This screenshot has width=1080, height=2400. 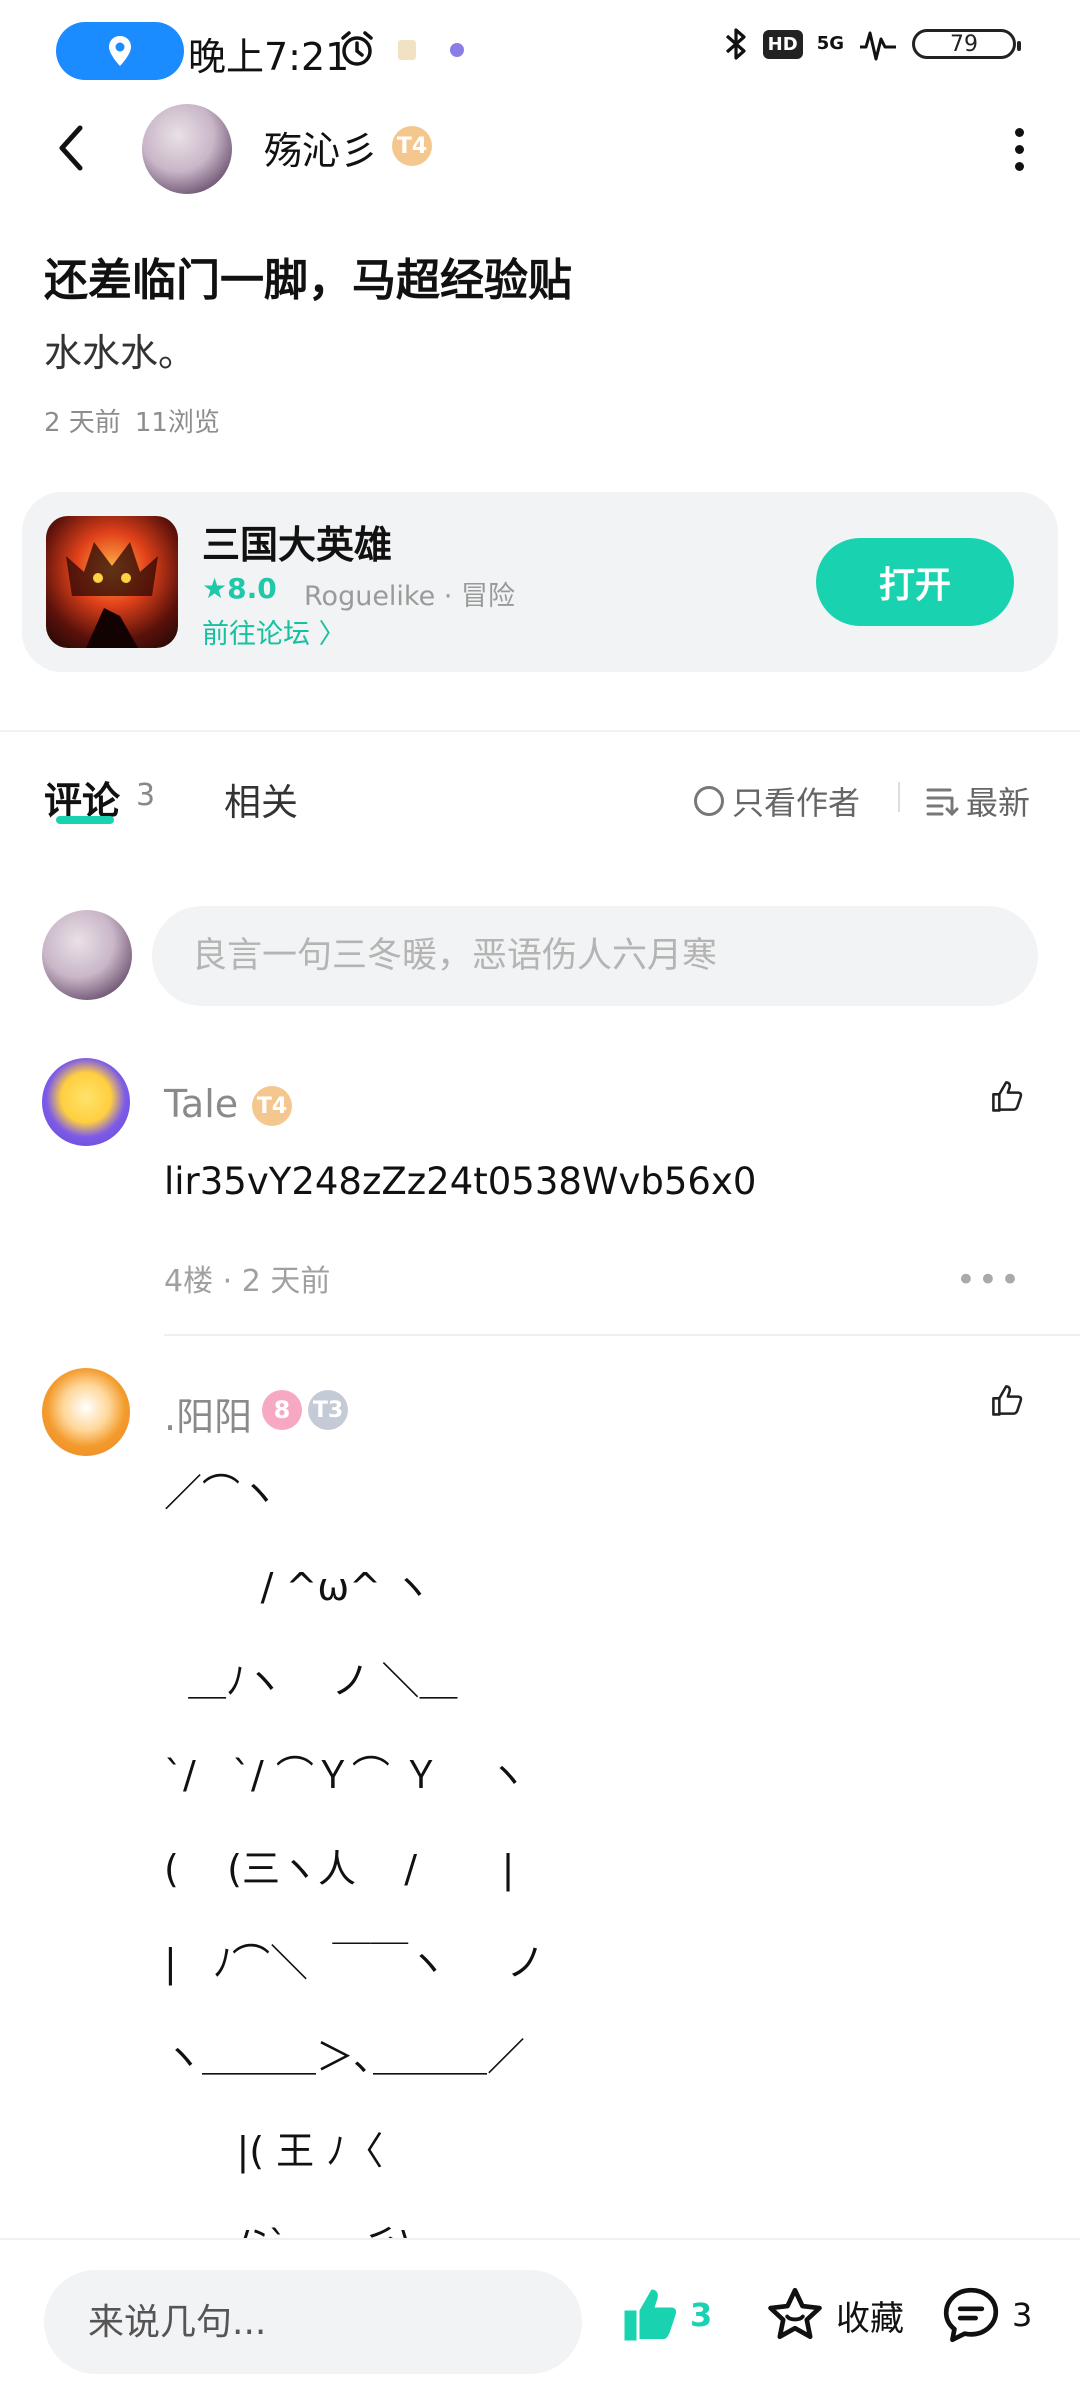 I want to click on comment-art-line: ＿ﾉヽ ノ ＼＿, so click(x=311, y=1681).